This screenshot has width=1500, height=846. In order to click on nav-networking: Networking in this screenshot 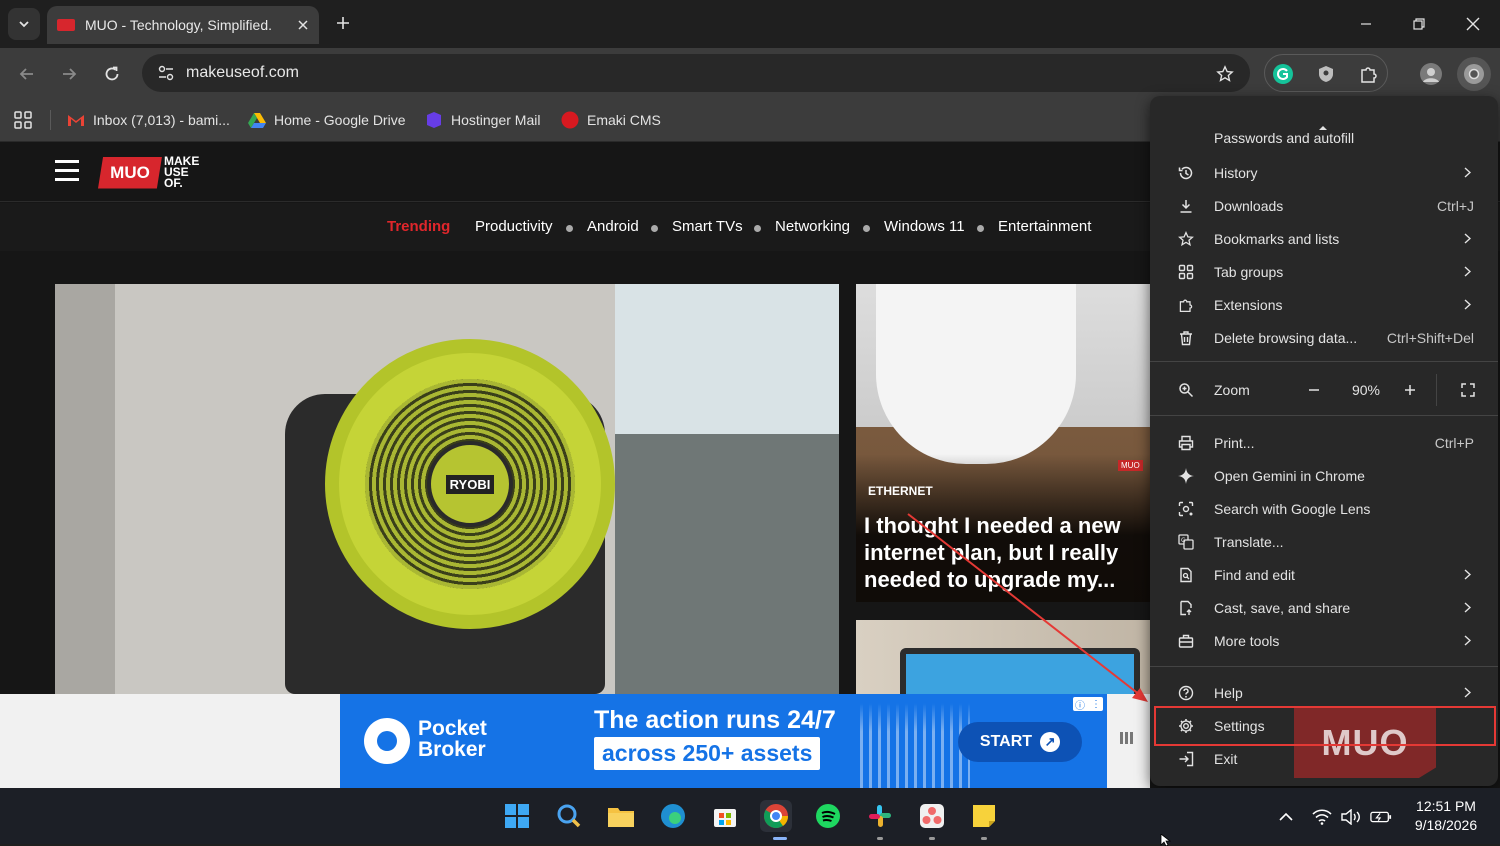, I will do `click(812, 226)`.